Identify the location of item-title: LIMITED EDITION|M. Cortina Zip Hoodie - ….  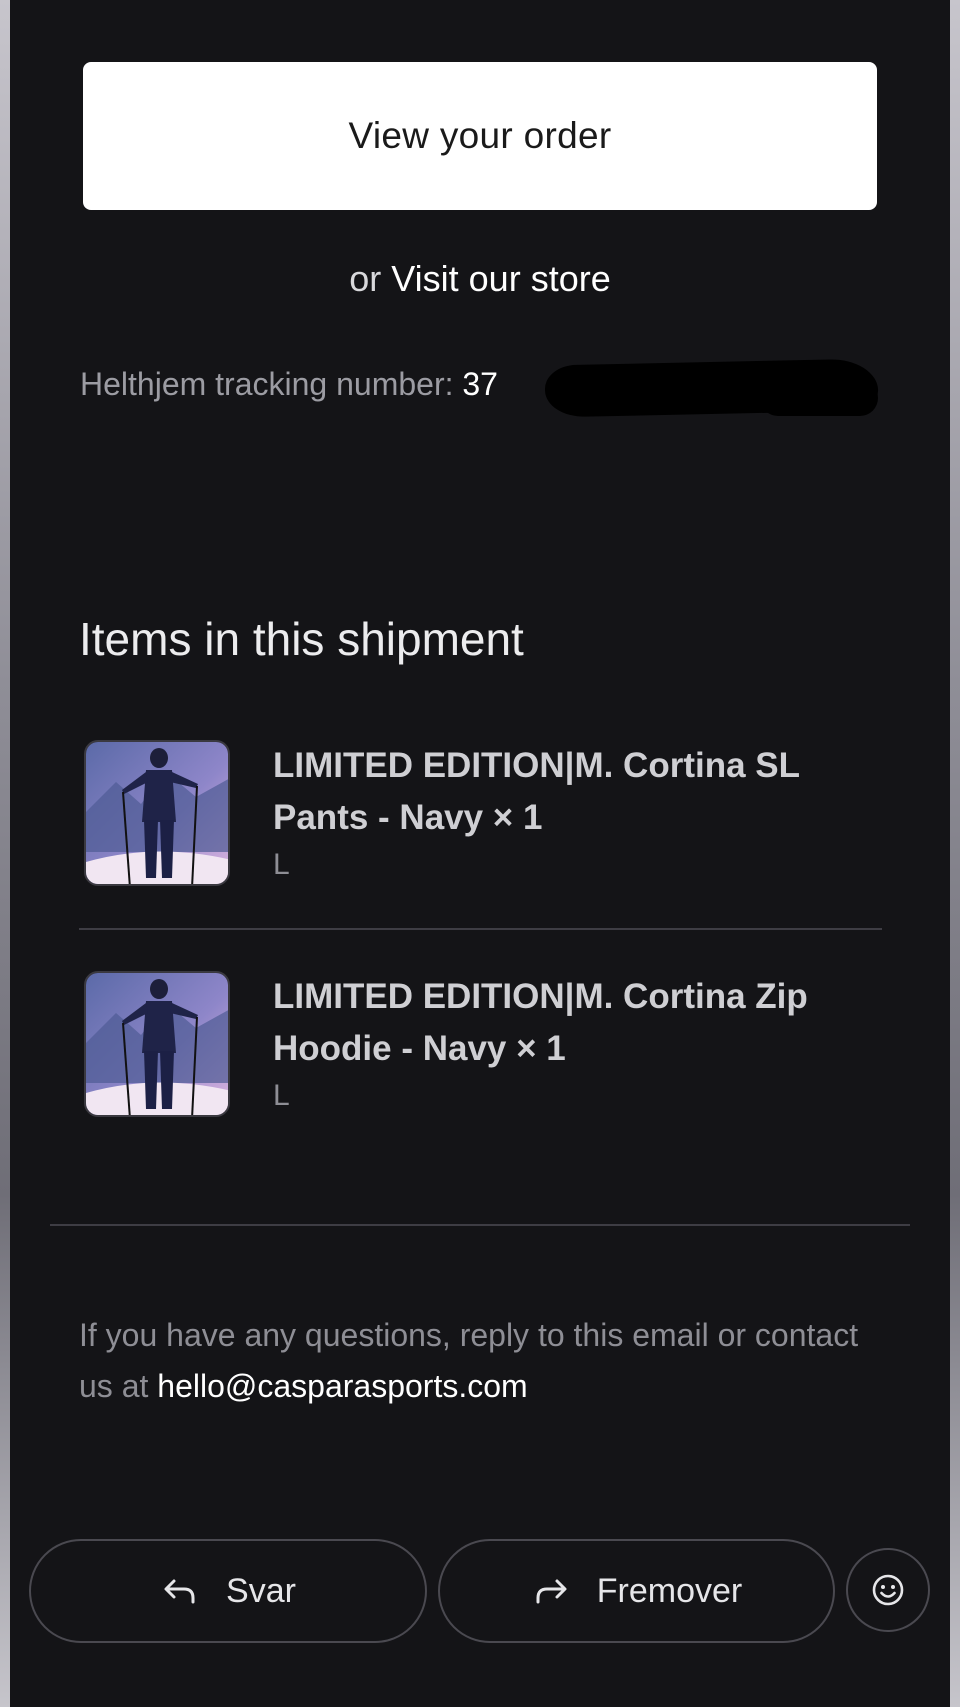
(583, 1023).